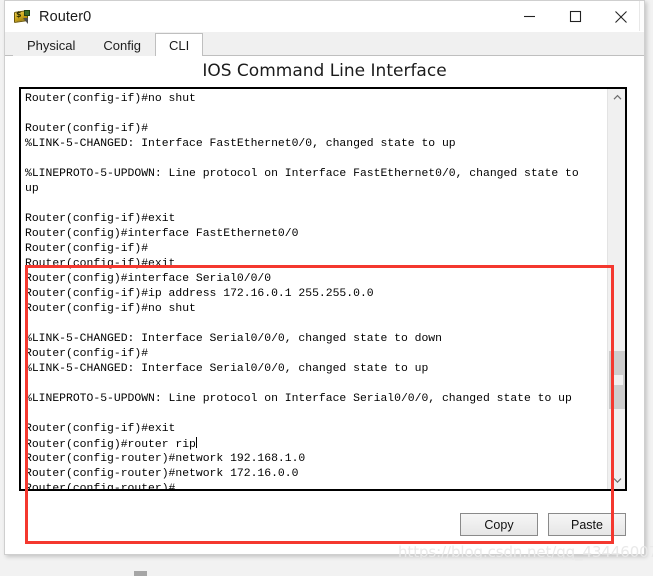  Describe the element at coordinates (162, 474) in the screenshot. I see `terminal-line: Router(config-router)#network 172.16.0.0` at that location.